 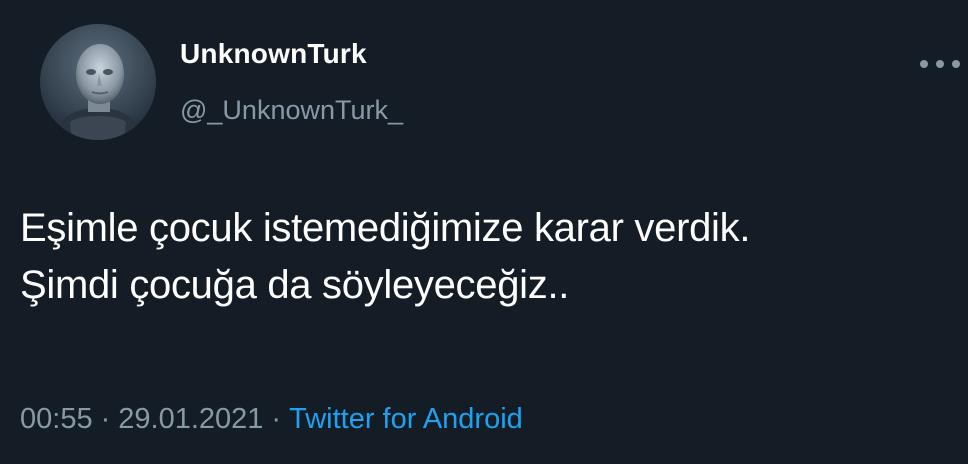 I want to click on tweet-meta: 00:55 · 29.01.2021 · Twitter for Android, so click(x=271, y=419).